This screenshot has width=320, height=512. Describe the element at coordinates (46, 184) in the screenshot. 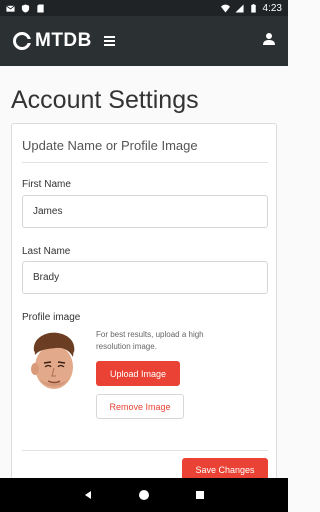

I see `first-name-label: First Name` at that location.